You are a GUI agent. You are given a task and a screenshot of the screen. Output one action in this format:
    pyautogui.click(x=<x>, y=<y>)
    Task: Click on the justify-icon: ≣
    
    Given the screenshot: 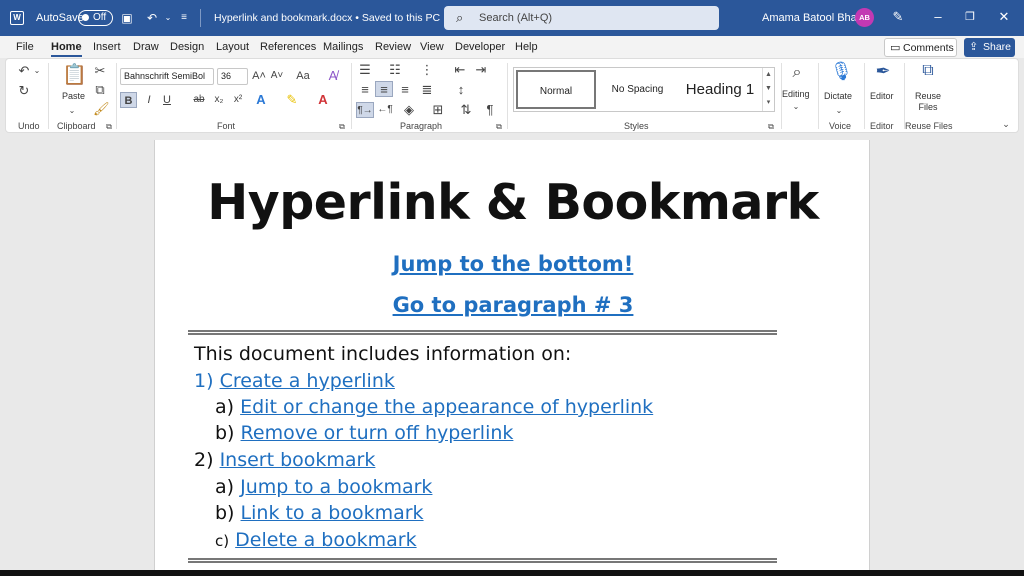 What is the action you would take?
    pyautogui.click(x=427, y=90)
    